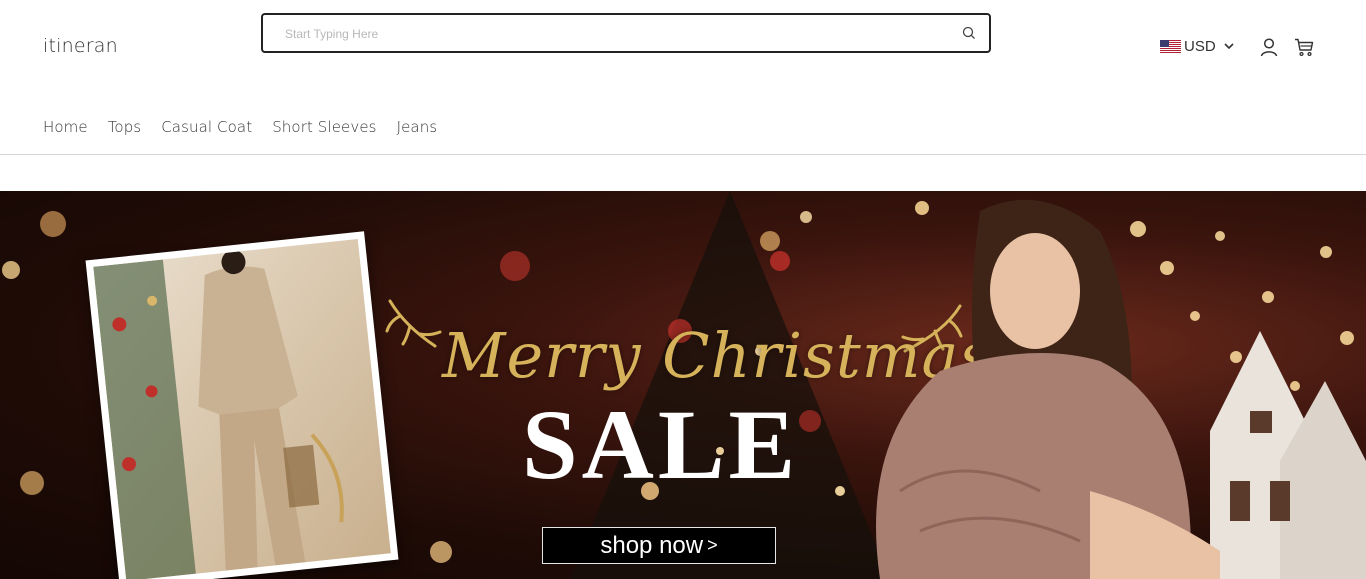 The width and height of the screenshot is (1366, 579). I want to click on search-bar, so click(626, 33).